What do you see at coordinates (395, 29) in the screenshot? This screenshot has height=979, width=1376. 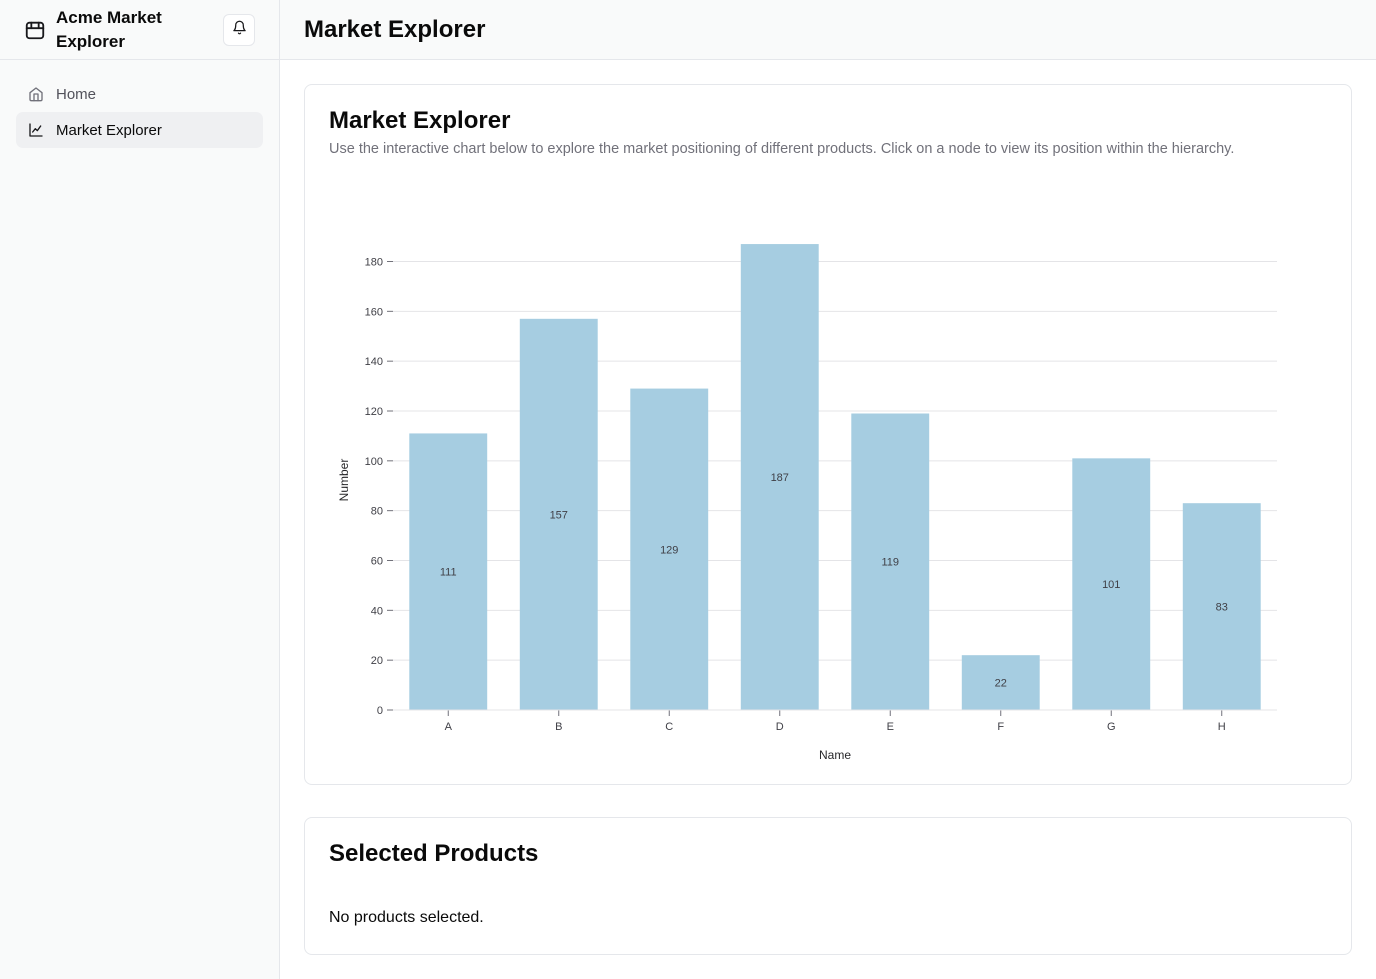 I see `page-title: Market Explorer` at bounding box center [395, 29].